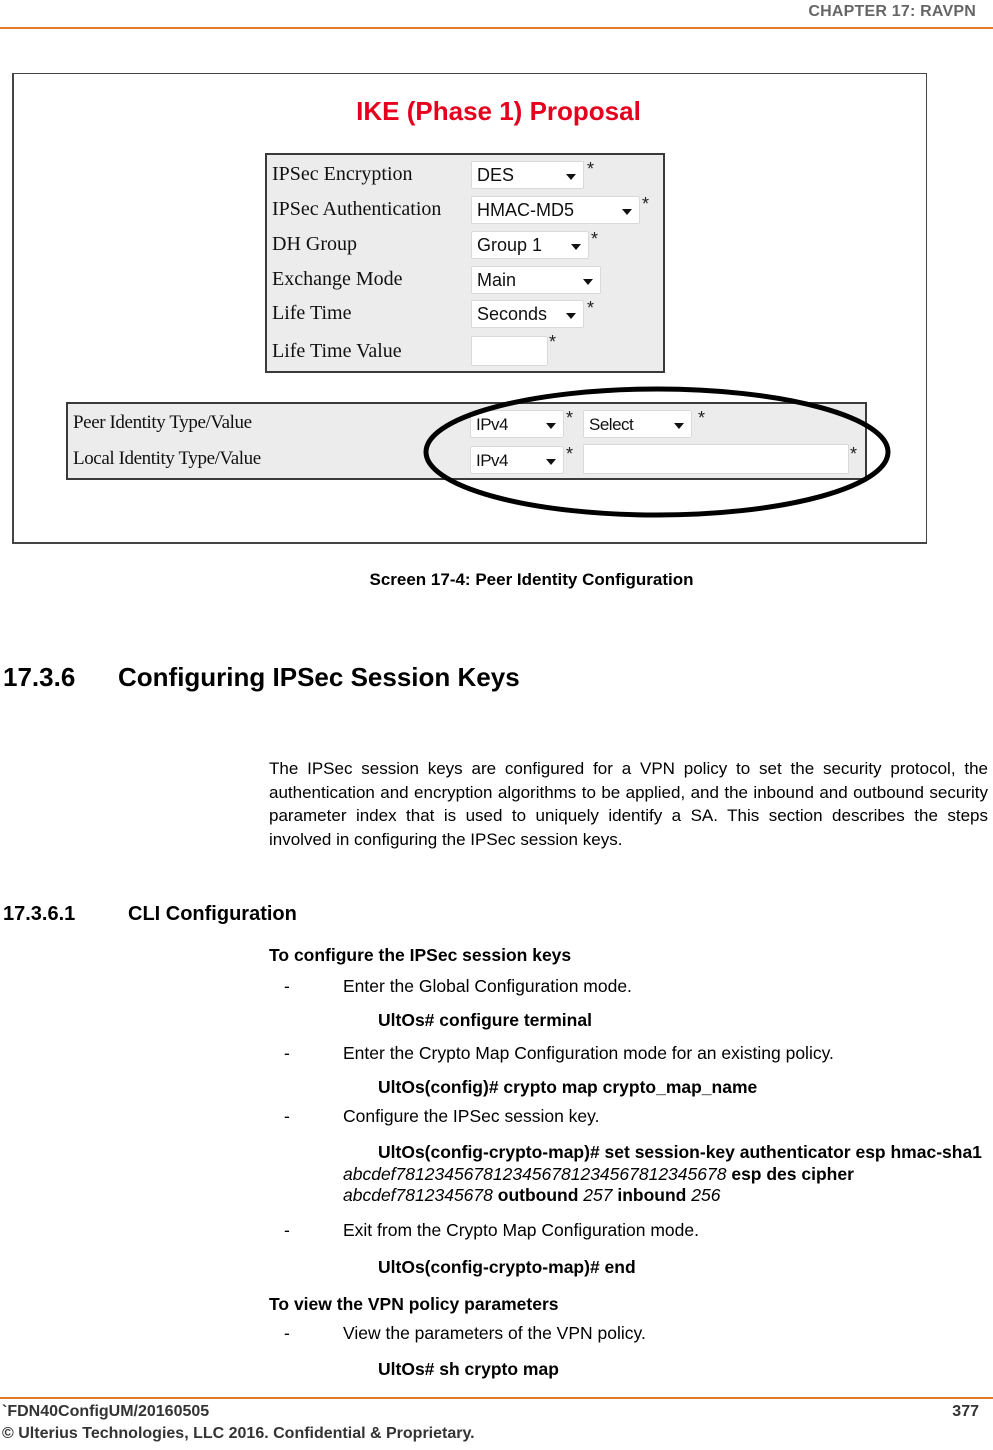  What do you see at coordinates (212, 914) in the screenshot?
I see `subsection-title: CLI Configuration` at bounding box center [212, 914].